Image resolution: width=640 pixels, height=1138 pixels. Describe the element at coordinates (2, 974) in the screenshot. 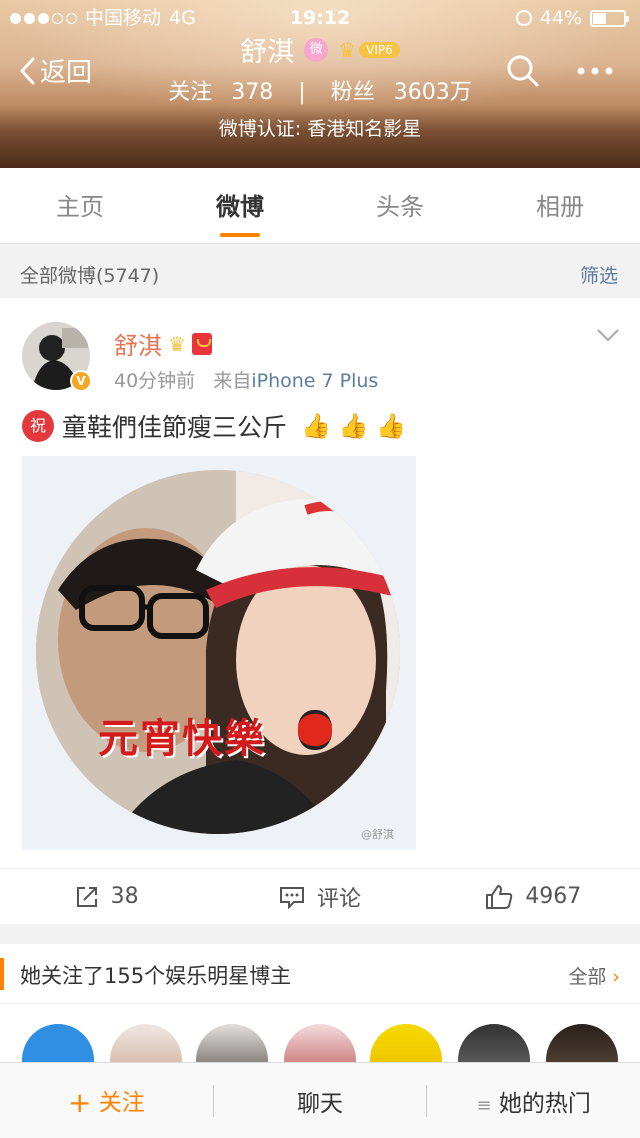

I see `section-accent-bar` at that location.